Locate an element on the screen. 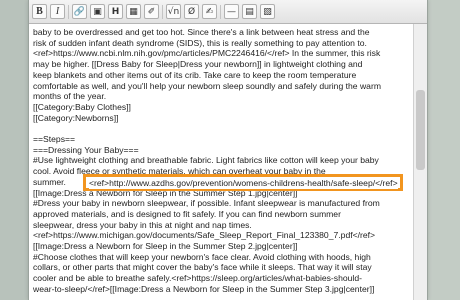  scrollbar-thumb is located at coordinates (420, 130).